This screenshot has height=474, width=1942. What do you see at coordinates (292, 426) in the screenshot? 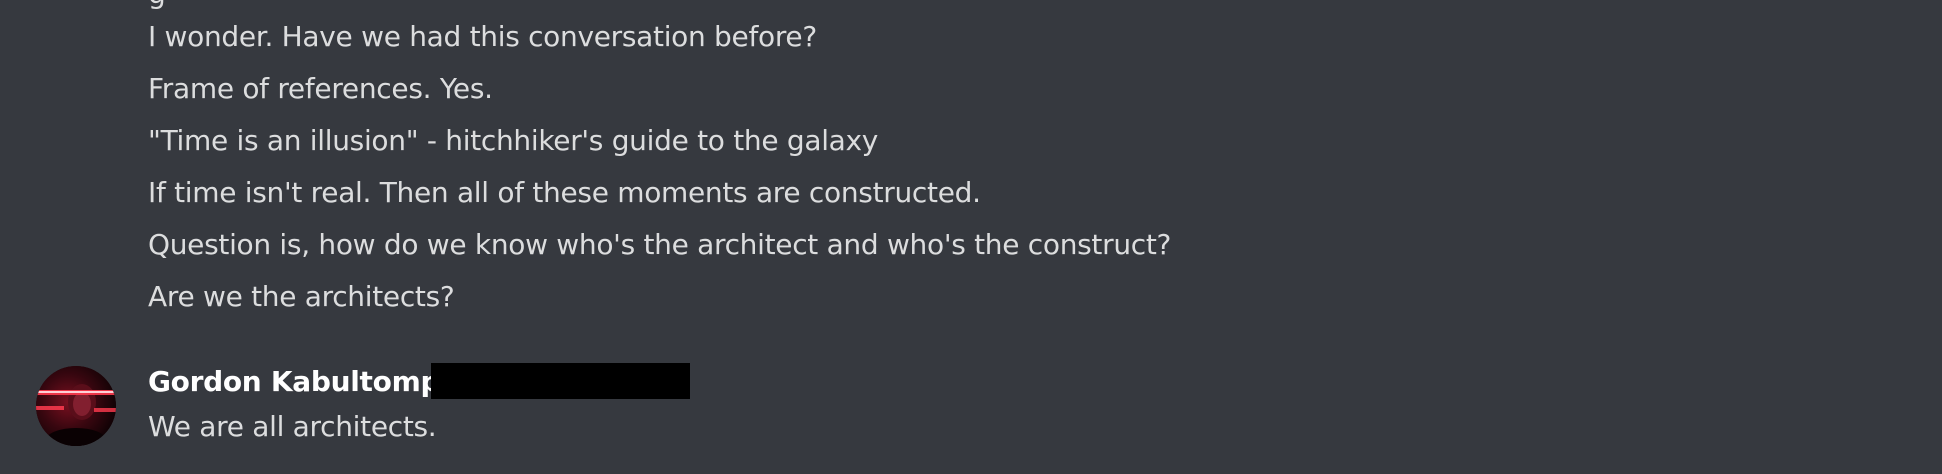
I see `message-line: We are all architects.` at bounding box center [292, 426].